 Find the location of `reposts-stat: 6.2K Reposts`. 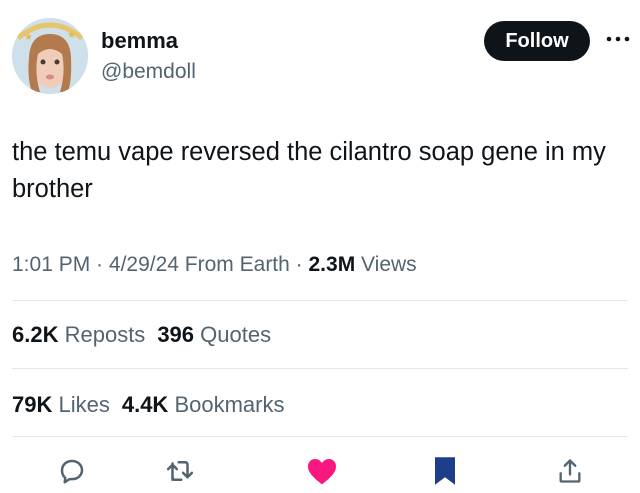

reposts-stat: 6.2K Reposts is located at coordinates (78, 334).